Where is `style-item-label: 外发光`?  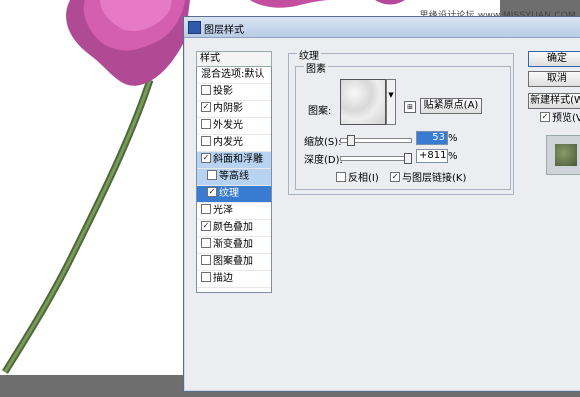 style-item-label: 外发光 is located at coordinates (228, 125).